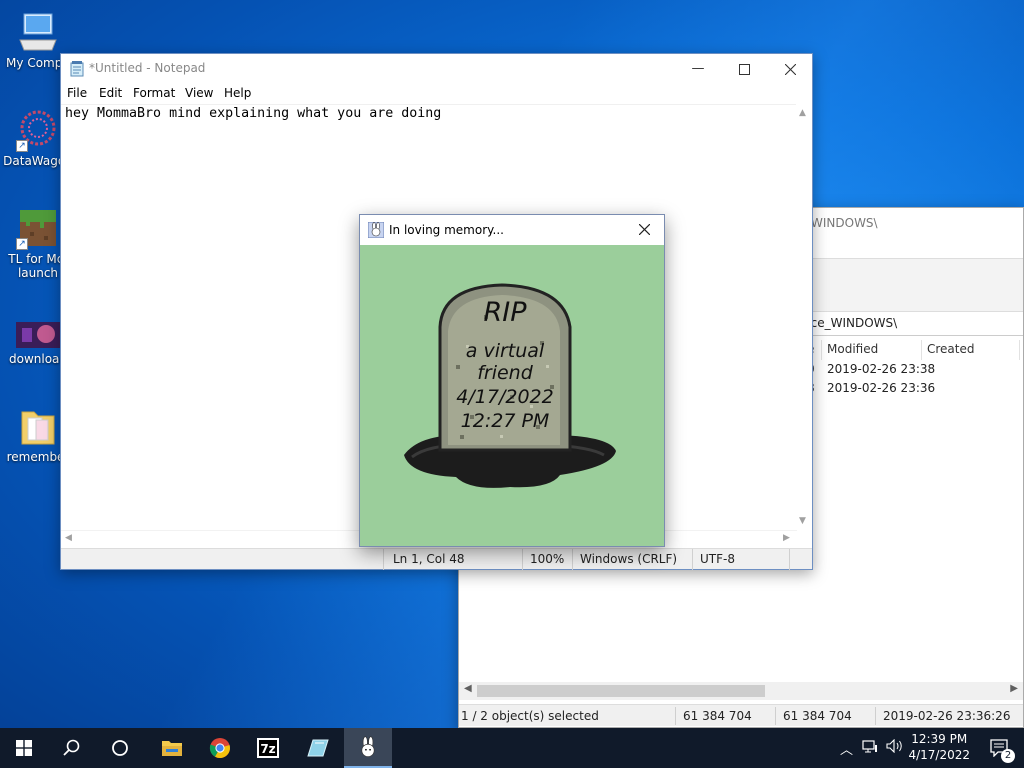  What do you see at coordinates (77, 93) in the screenshot?
I see `menu-file: File` at bounding box center [77, 93].